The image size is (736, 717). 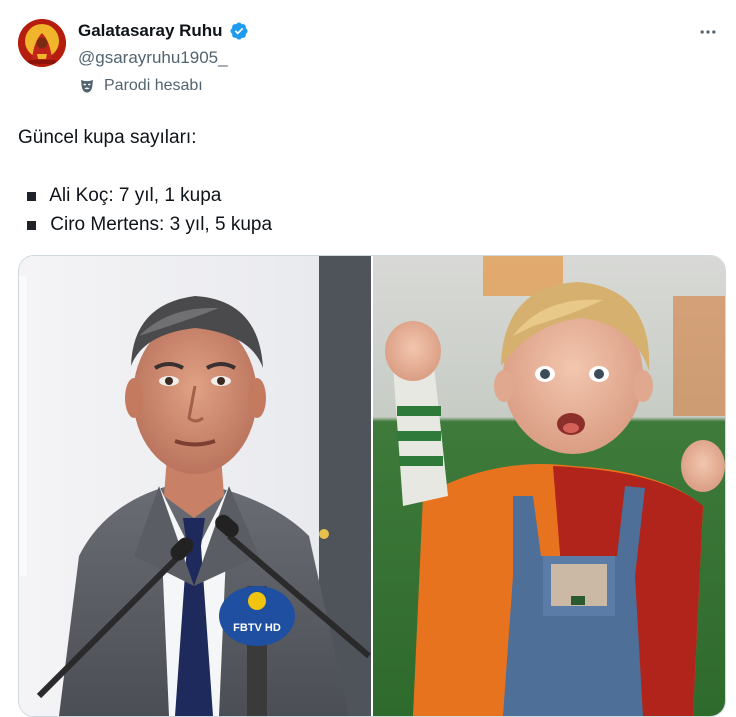 I want to click on bullet-text-ciro-mertens: Ciro Mertens: 3 yıl, 5 kupa, so click(x=161, y=224).